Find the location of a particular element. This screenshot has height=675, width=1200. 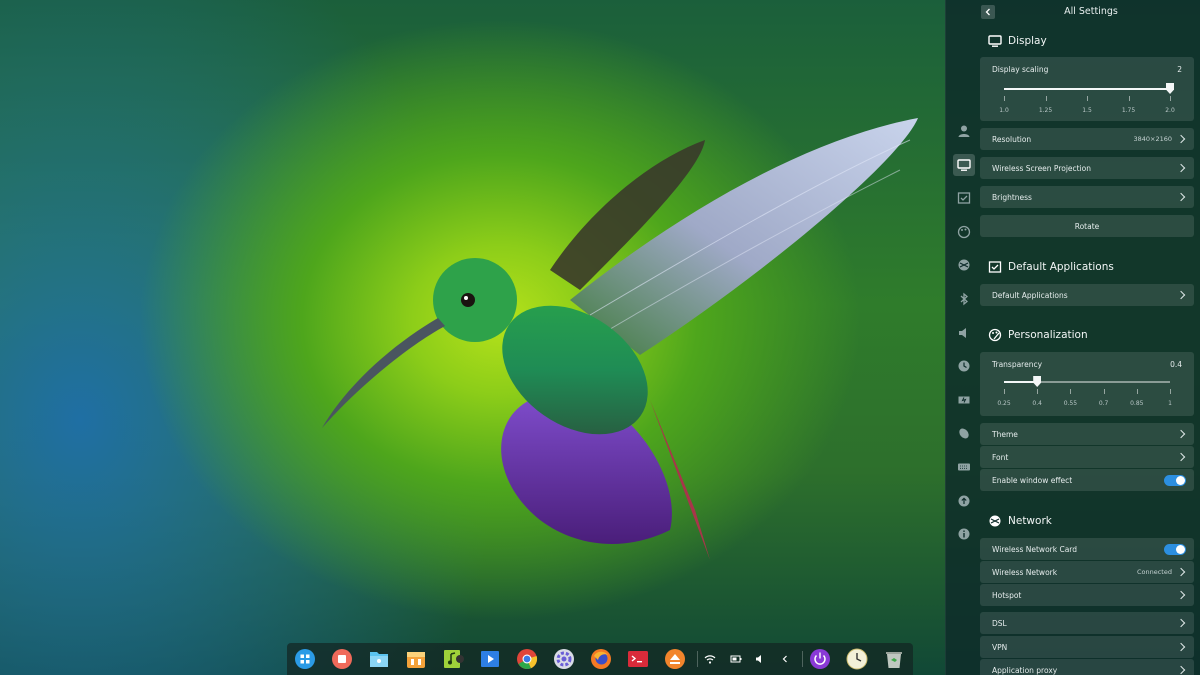

firefox-icon is located at coordinates (601, 659).